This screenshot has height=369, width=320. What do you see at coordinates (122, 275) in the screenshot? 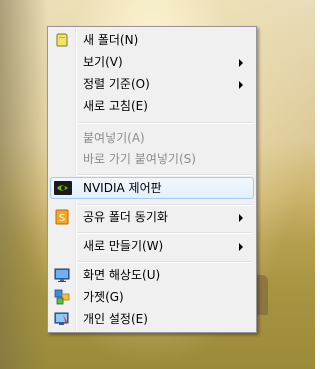
I see `menu-item-label: 화면 해상도(U)` at bounding box center [122, 275].